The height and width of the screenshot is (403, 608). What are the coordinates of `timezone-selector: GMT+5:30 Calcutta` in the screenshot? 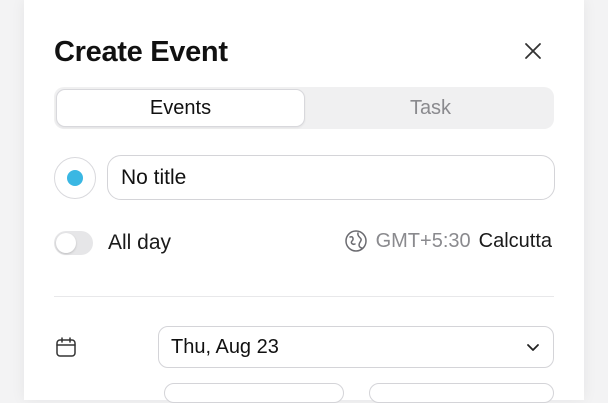 It's located at (448, 241).